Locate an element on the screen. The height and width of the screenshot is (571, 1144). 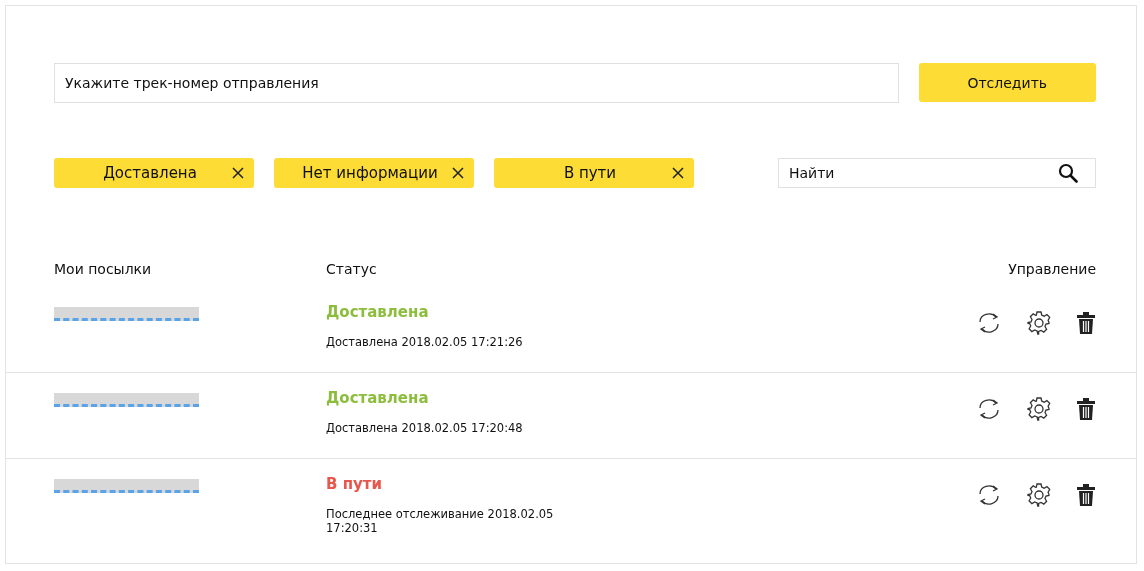
tracking-number-field: Укажите трек-номер отправления is located at coordinates (476, 83).